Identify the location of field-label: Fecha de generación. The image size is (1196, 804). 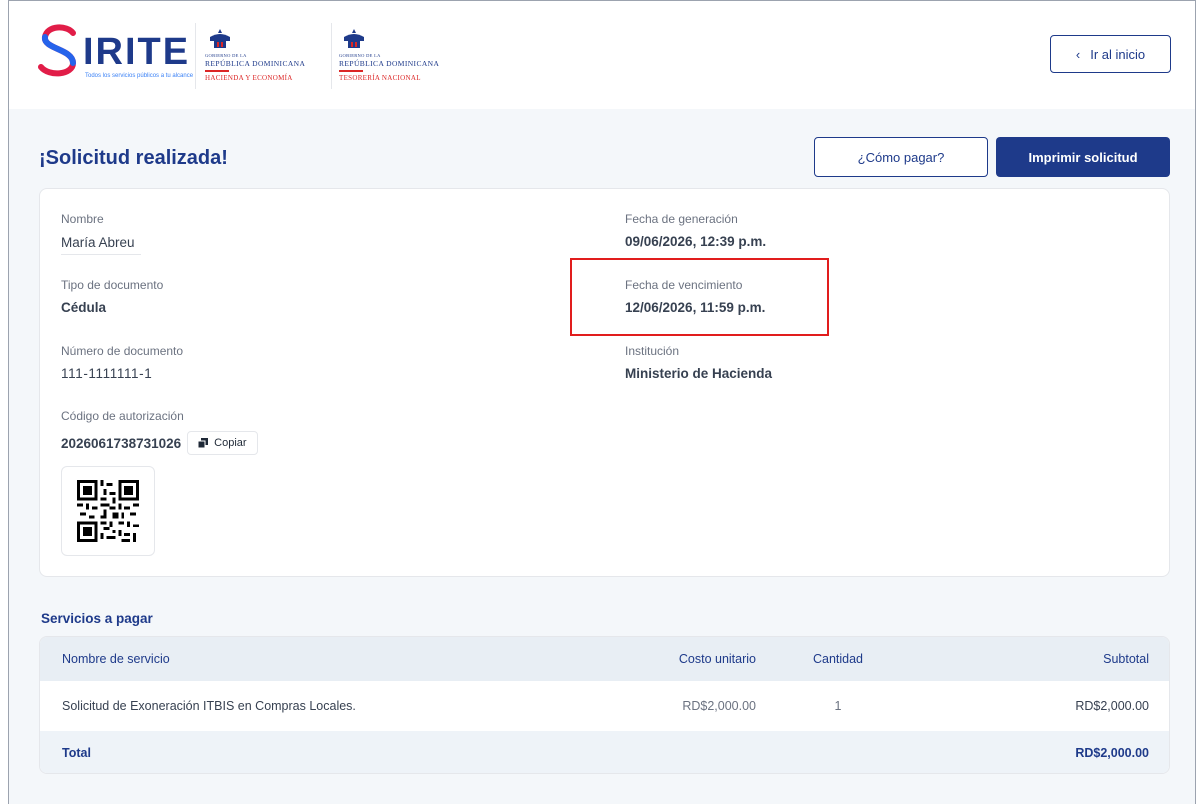
(681, 219).